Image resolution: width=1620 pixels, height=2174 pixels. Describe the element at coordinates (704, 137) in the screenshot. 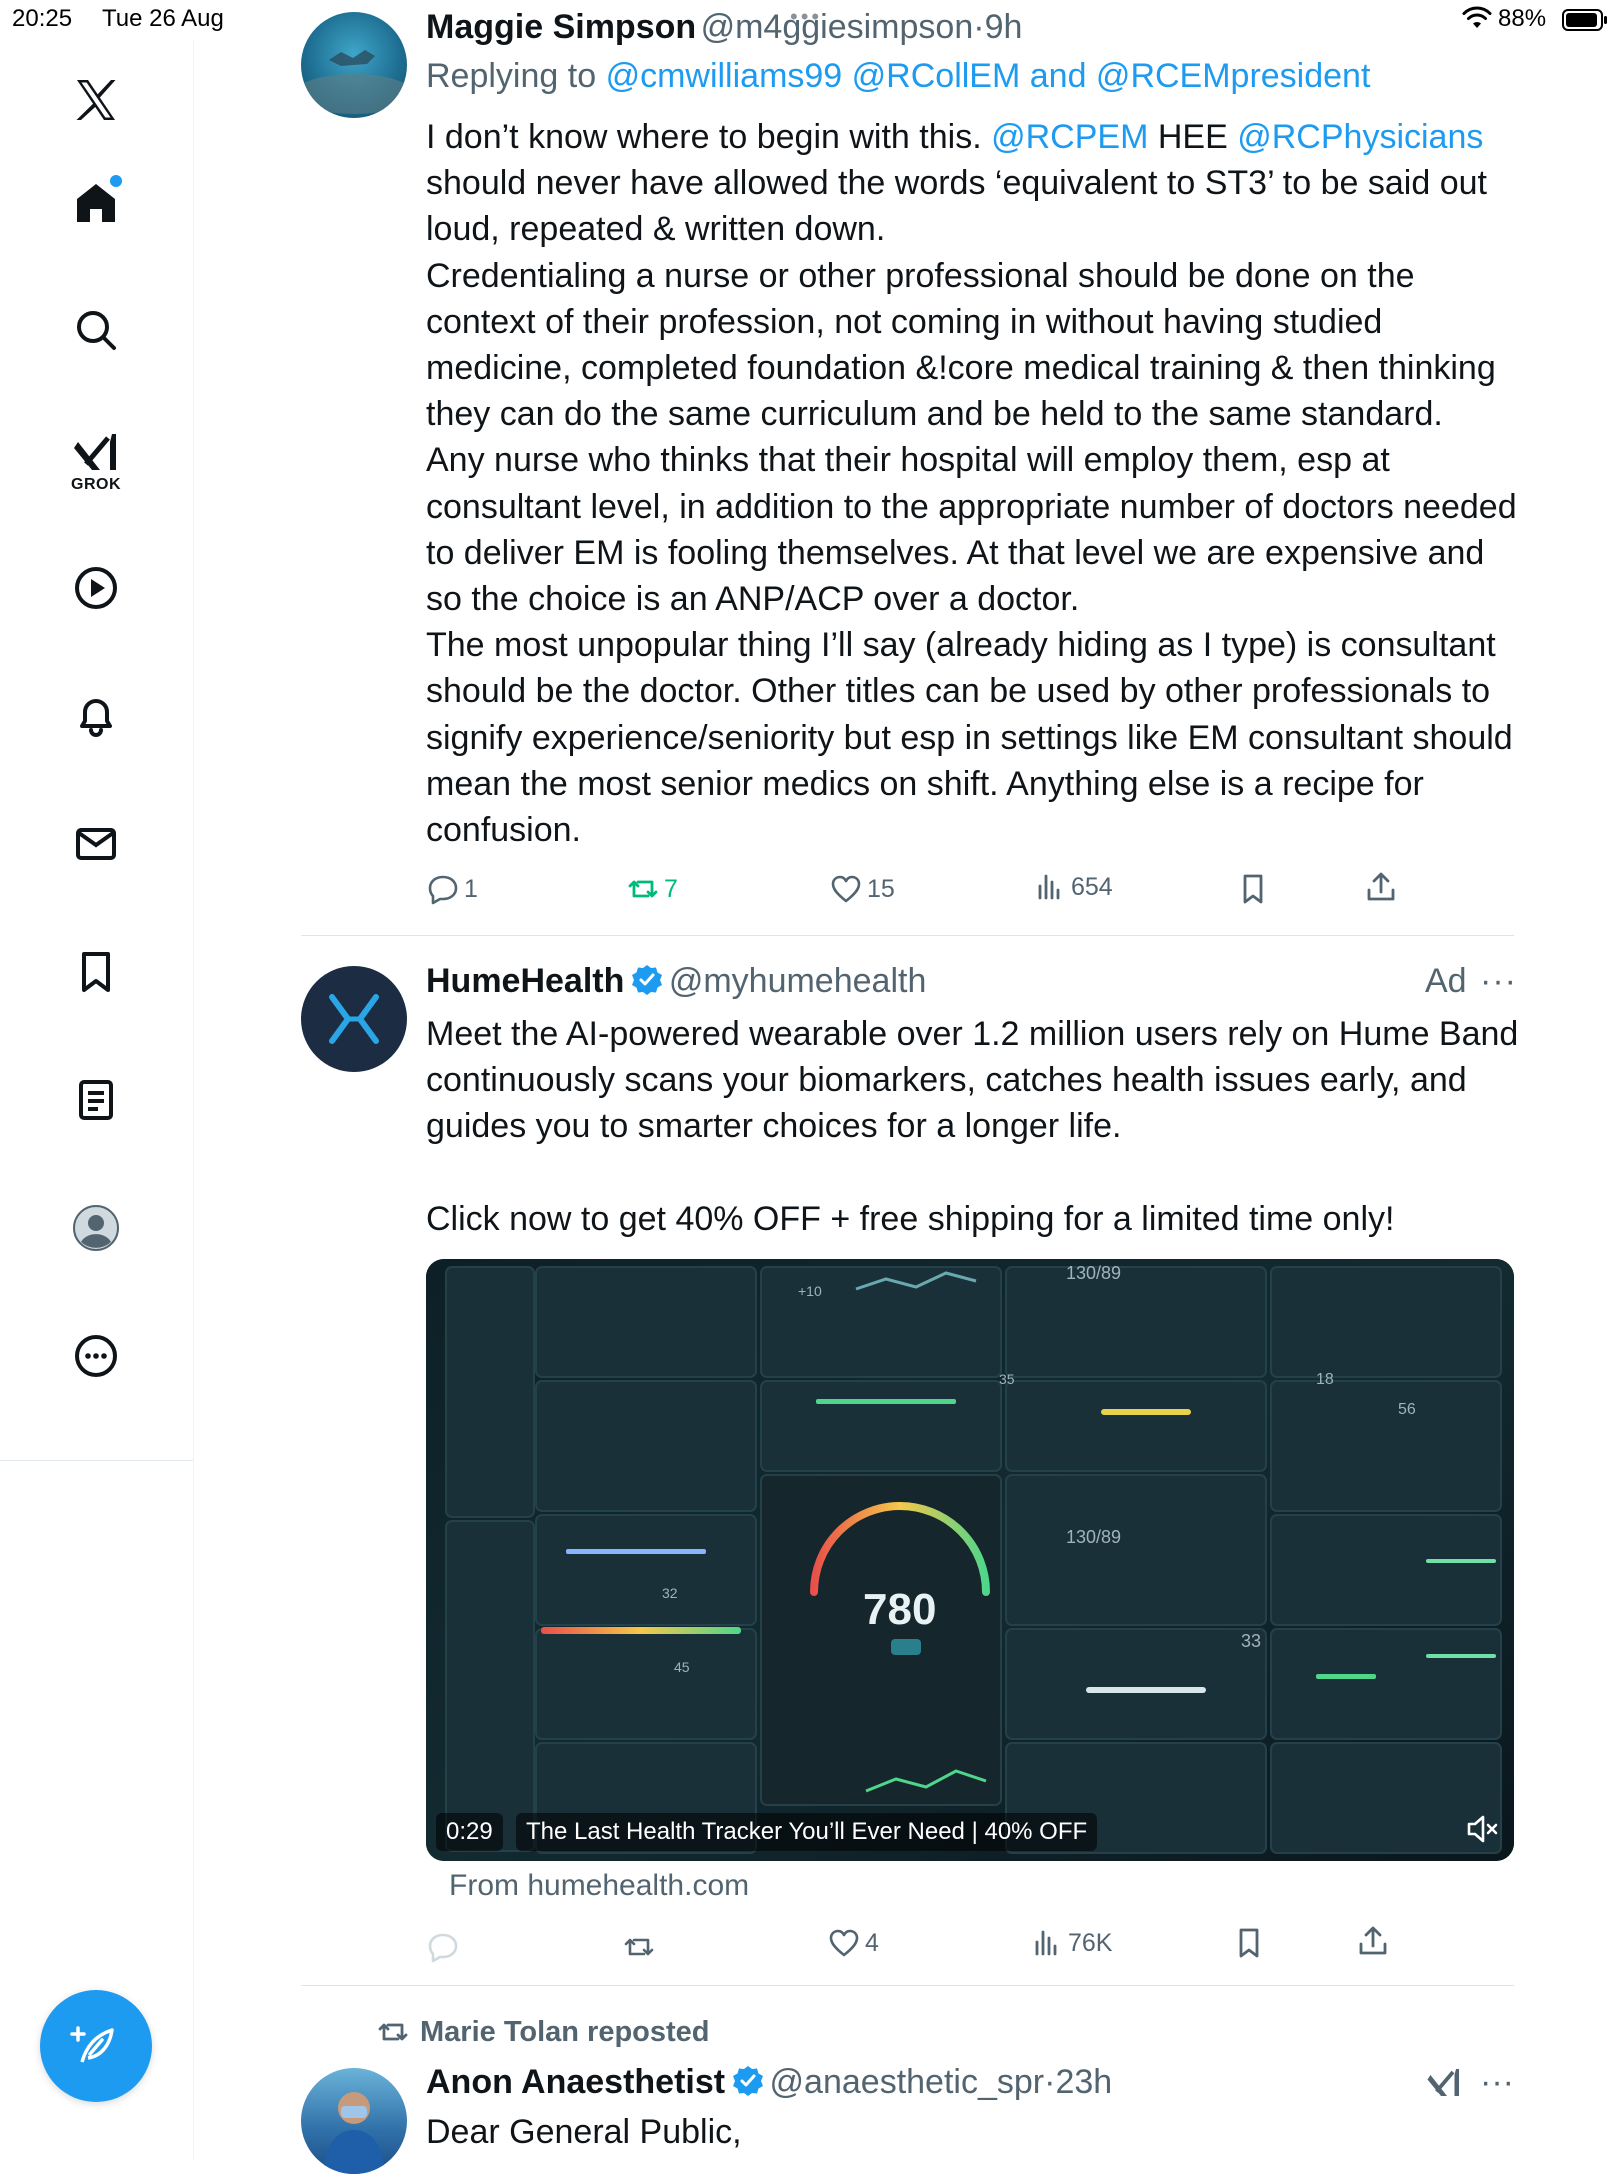

I see `text-intro: I don’t know where to begin with this.` at that location.